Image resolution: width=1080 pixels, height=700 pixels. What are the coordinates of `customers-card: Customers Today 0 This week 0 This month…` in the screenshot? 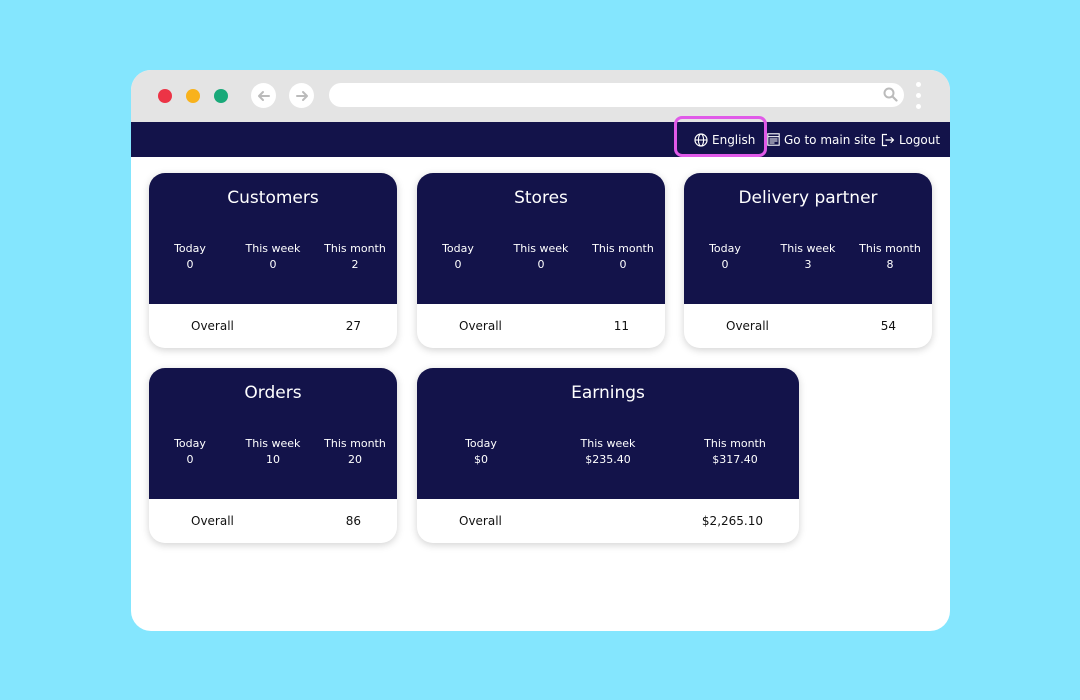 It's located at (273, 260).